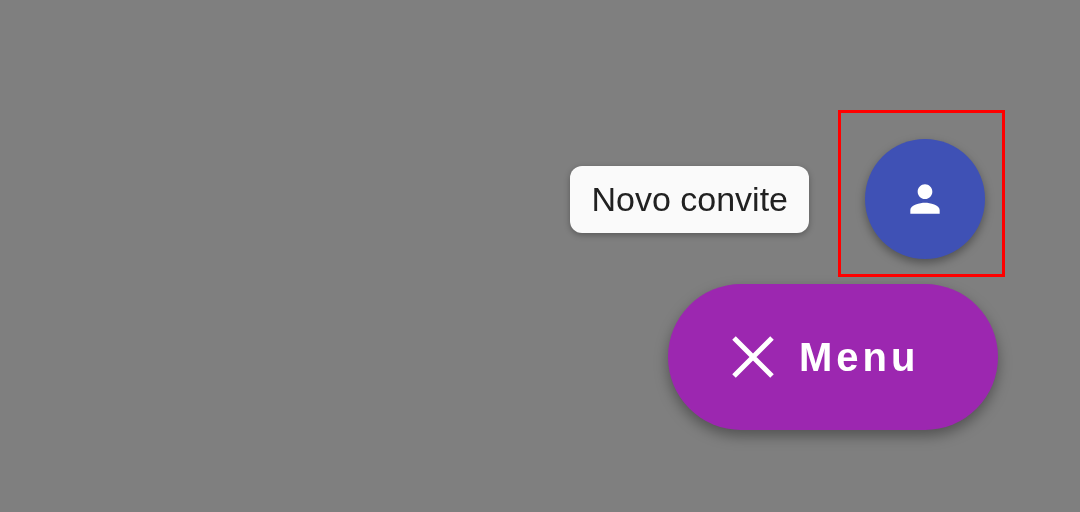  What do you see at coordinates (833, 357) in the screenshot?
I see `menu-button: Menu` at bounding box center [833, 357].